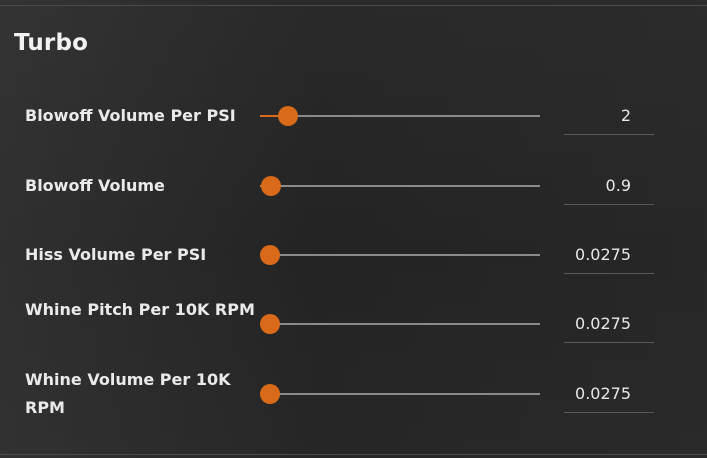  What do you see at coordinates (130, 115) in the screenshot?
I see `setting-label: Blowoff Volume Per PSI` at bounding box center [130, 115].